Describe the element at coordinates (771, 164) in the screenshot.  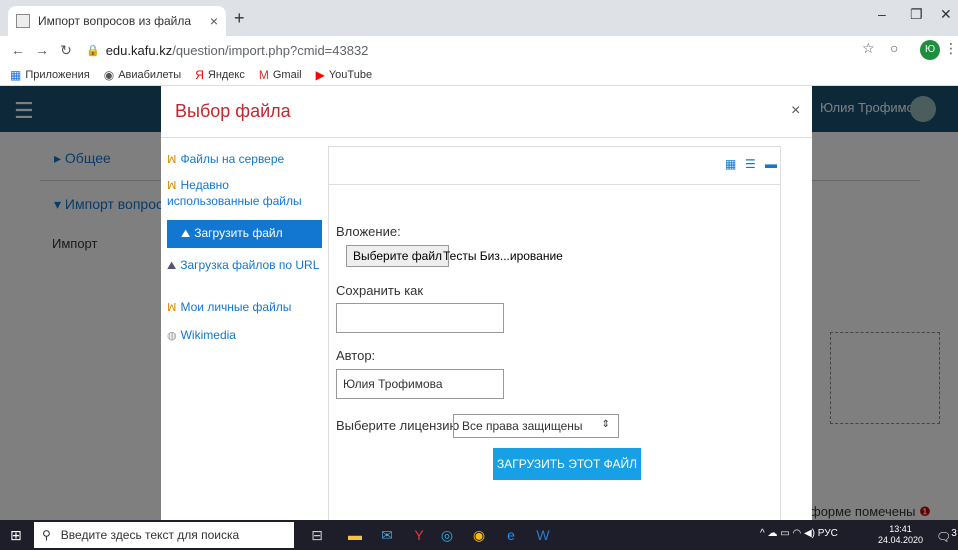
I see `folder-view-icon: ▬` at that location.